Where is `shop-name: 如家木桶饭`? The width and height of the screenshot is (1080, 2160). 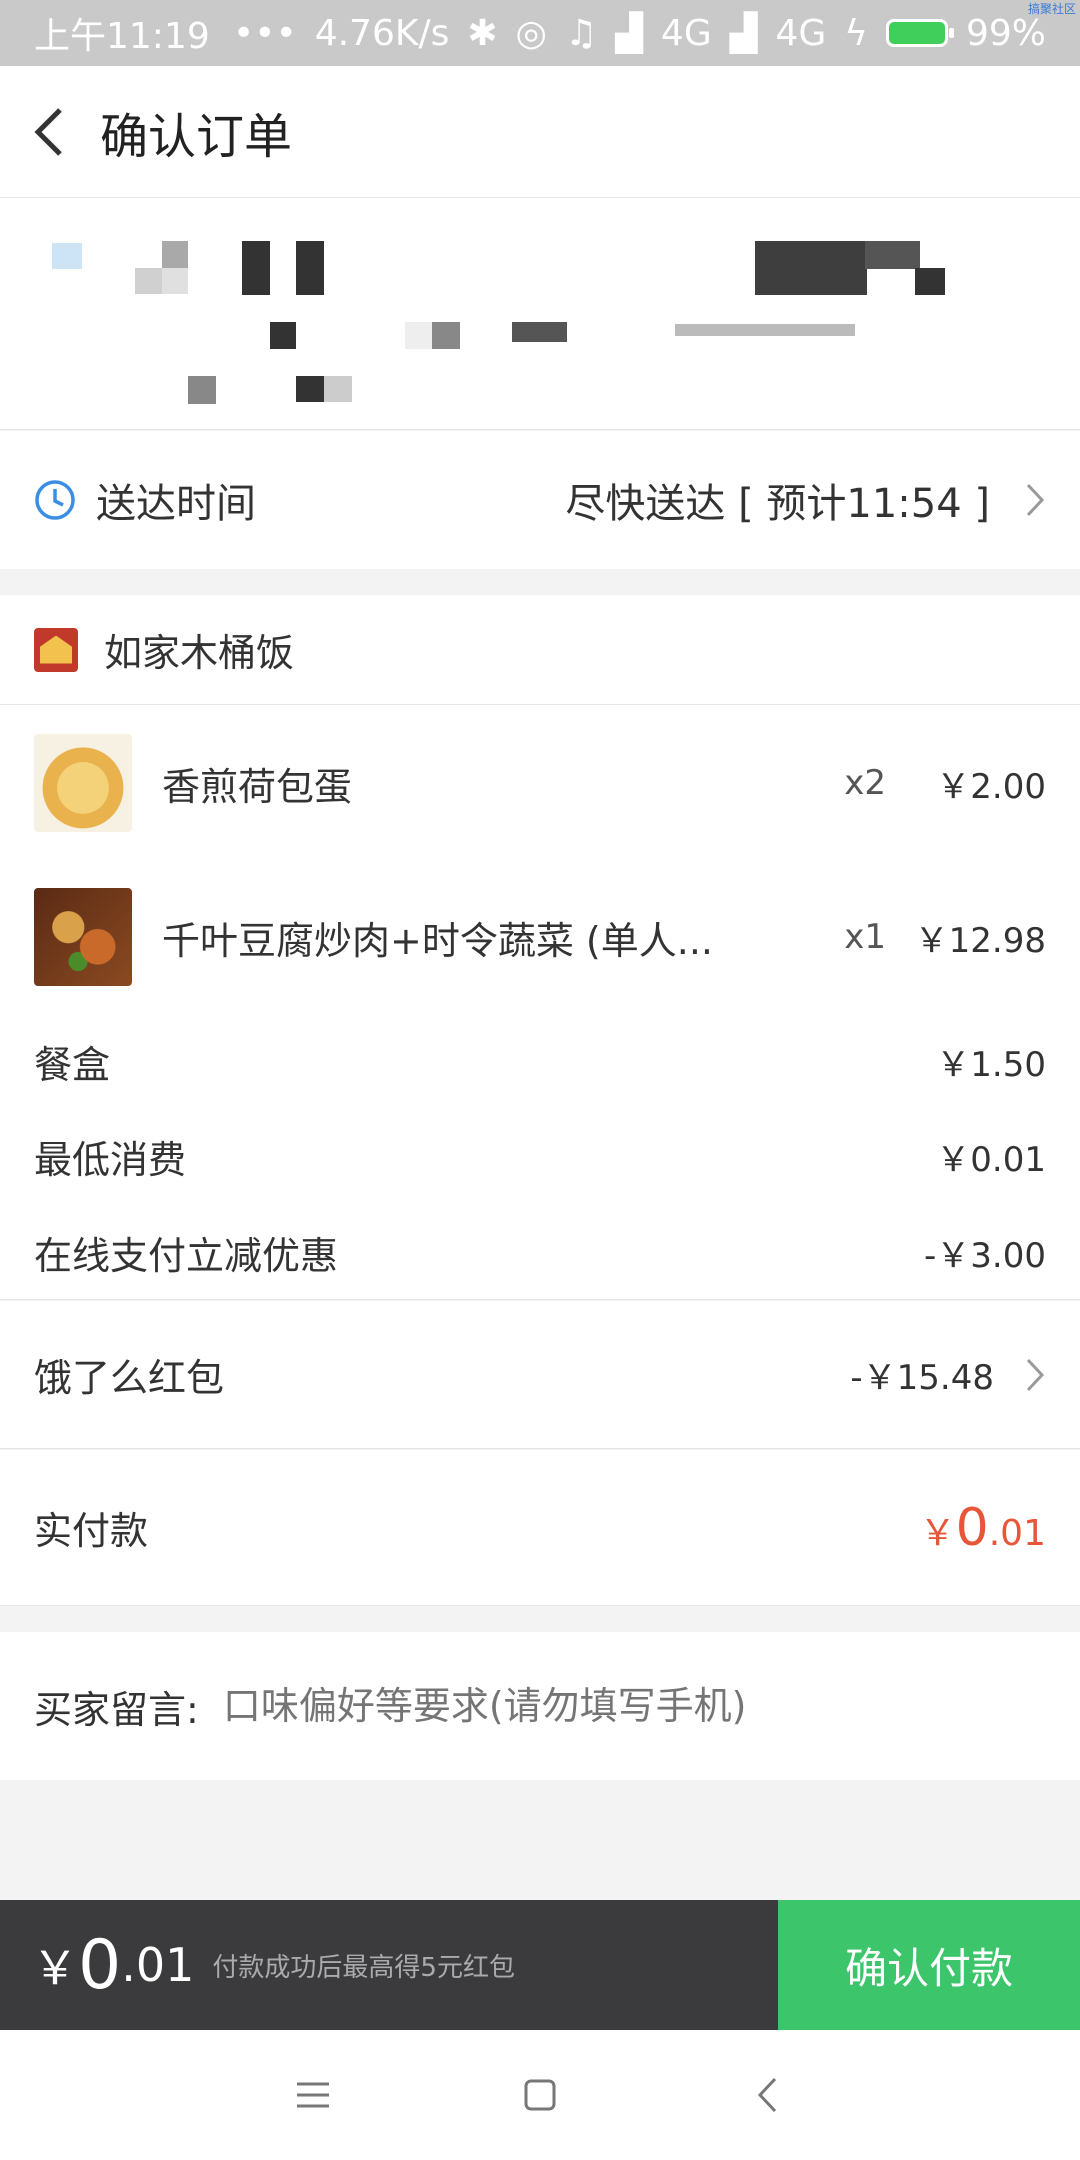 shop-name: 如家木桶饭 is located at coordinates (199, 653).